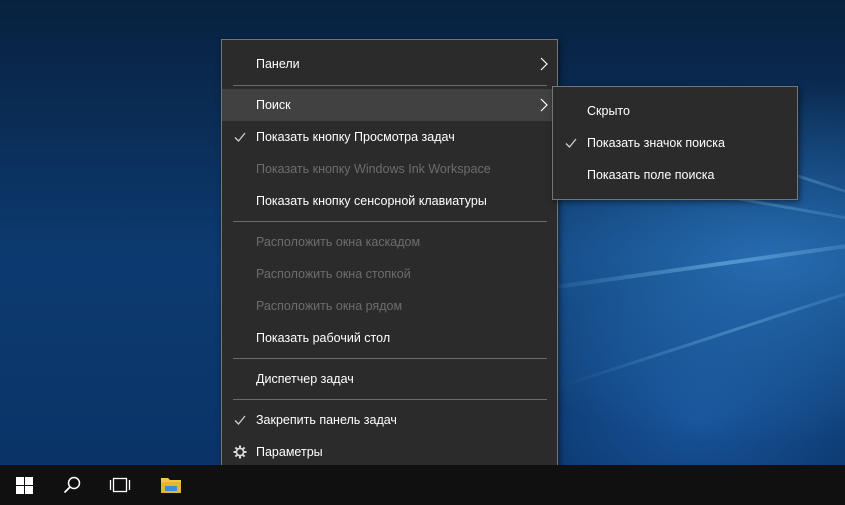 This screenshot has width=845, height=505. I want to click on windows-start-icon, so click(24, 485).